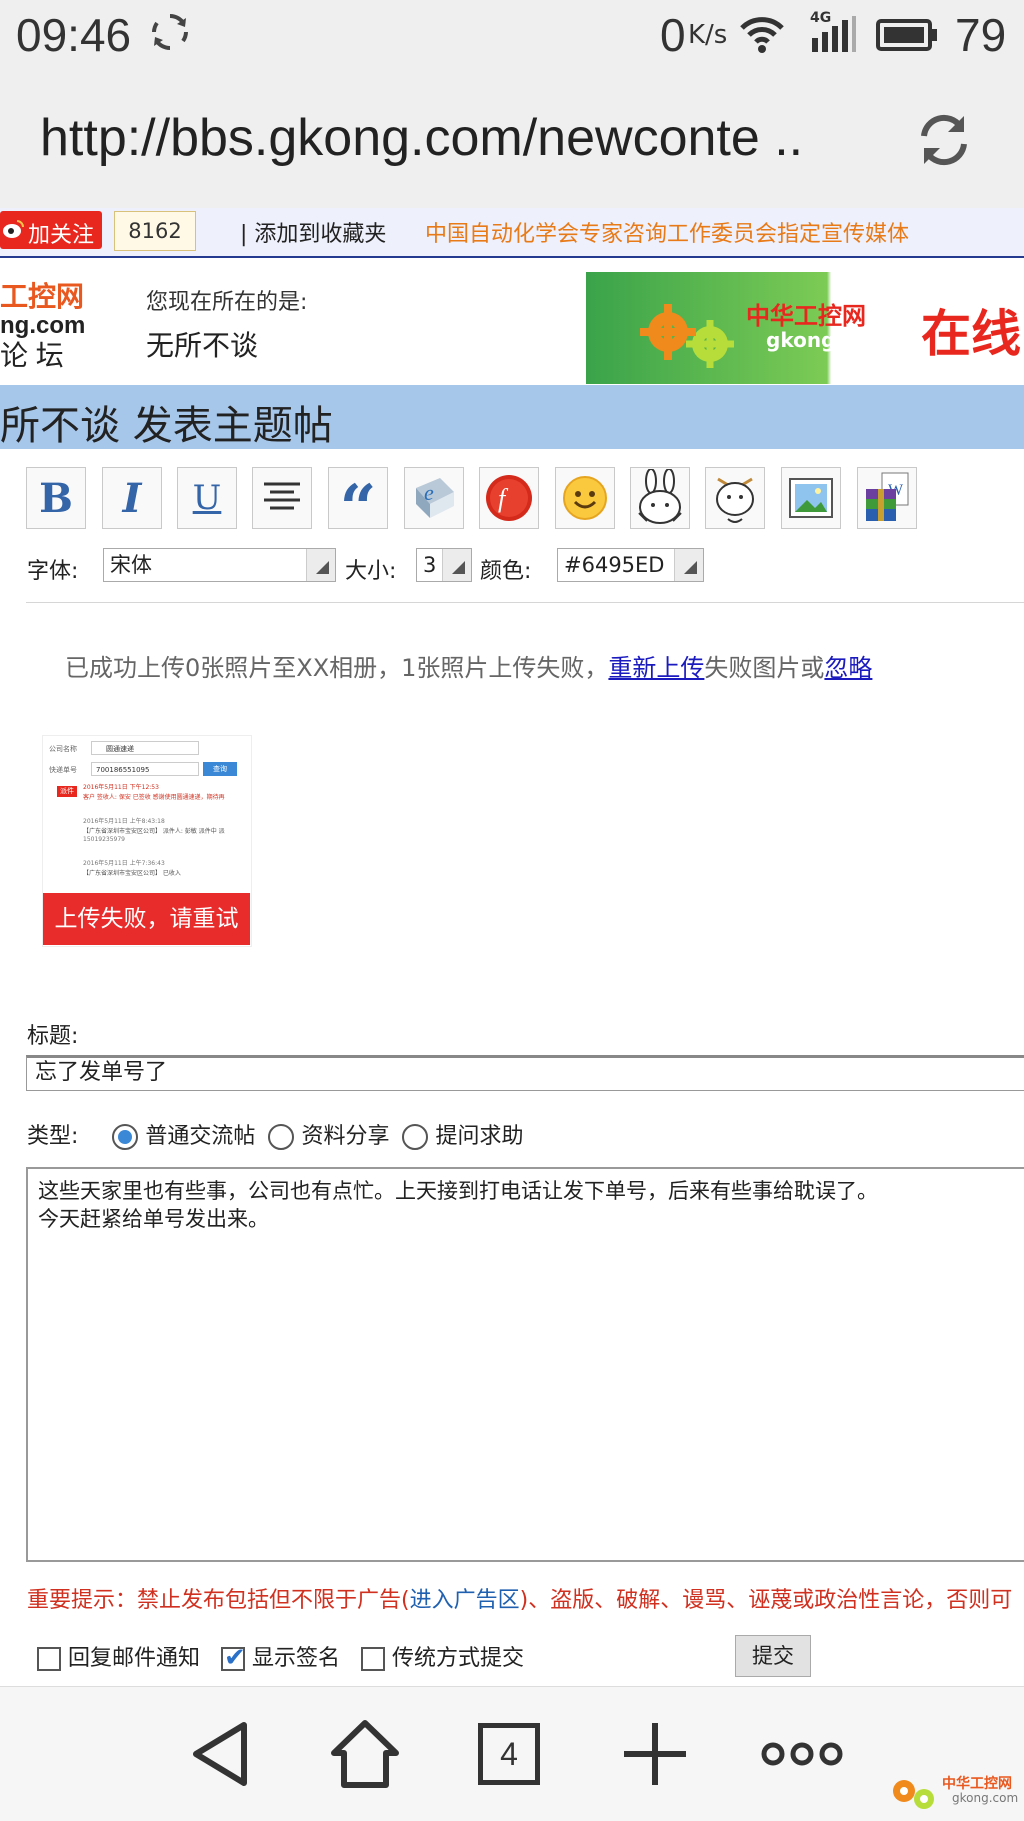 Image resolution: width=1024 pixels, height=1821 pixels. I want to click on underline-button: U, so click(207, 498).